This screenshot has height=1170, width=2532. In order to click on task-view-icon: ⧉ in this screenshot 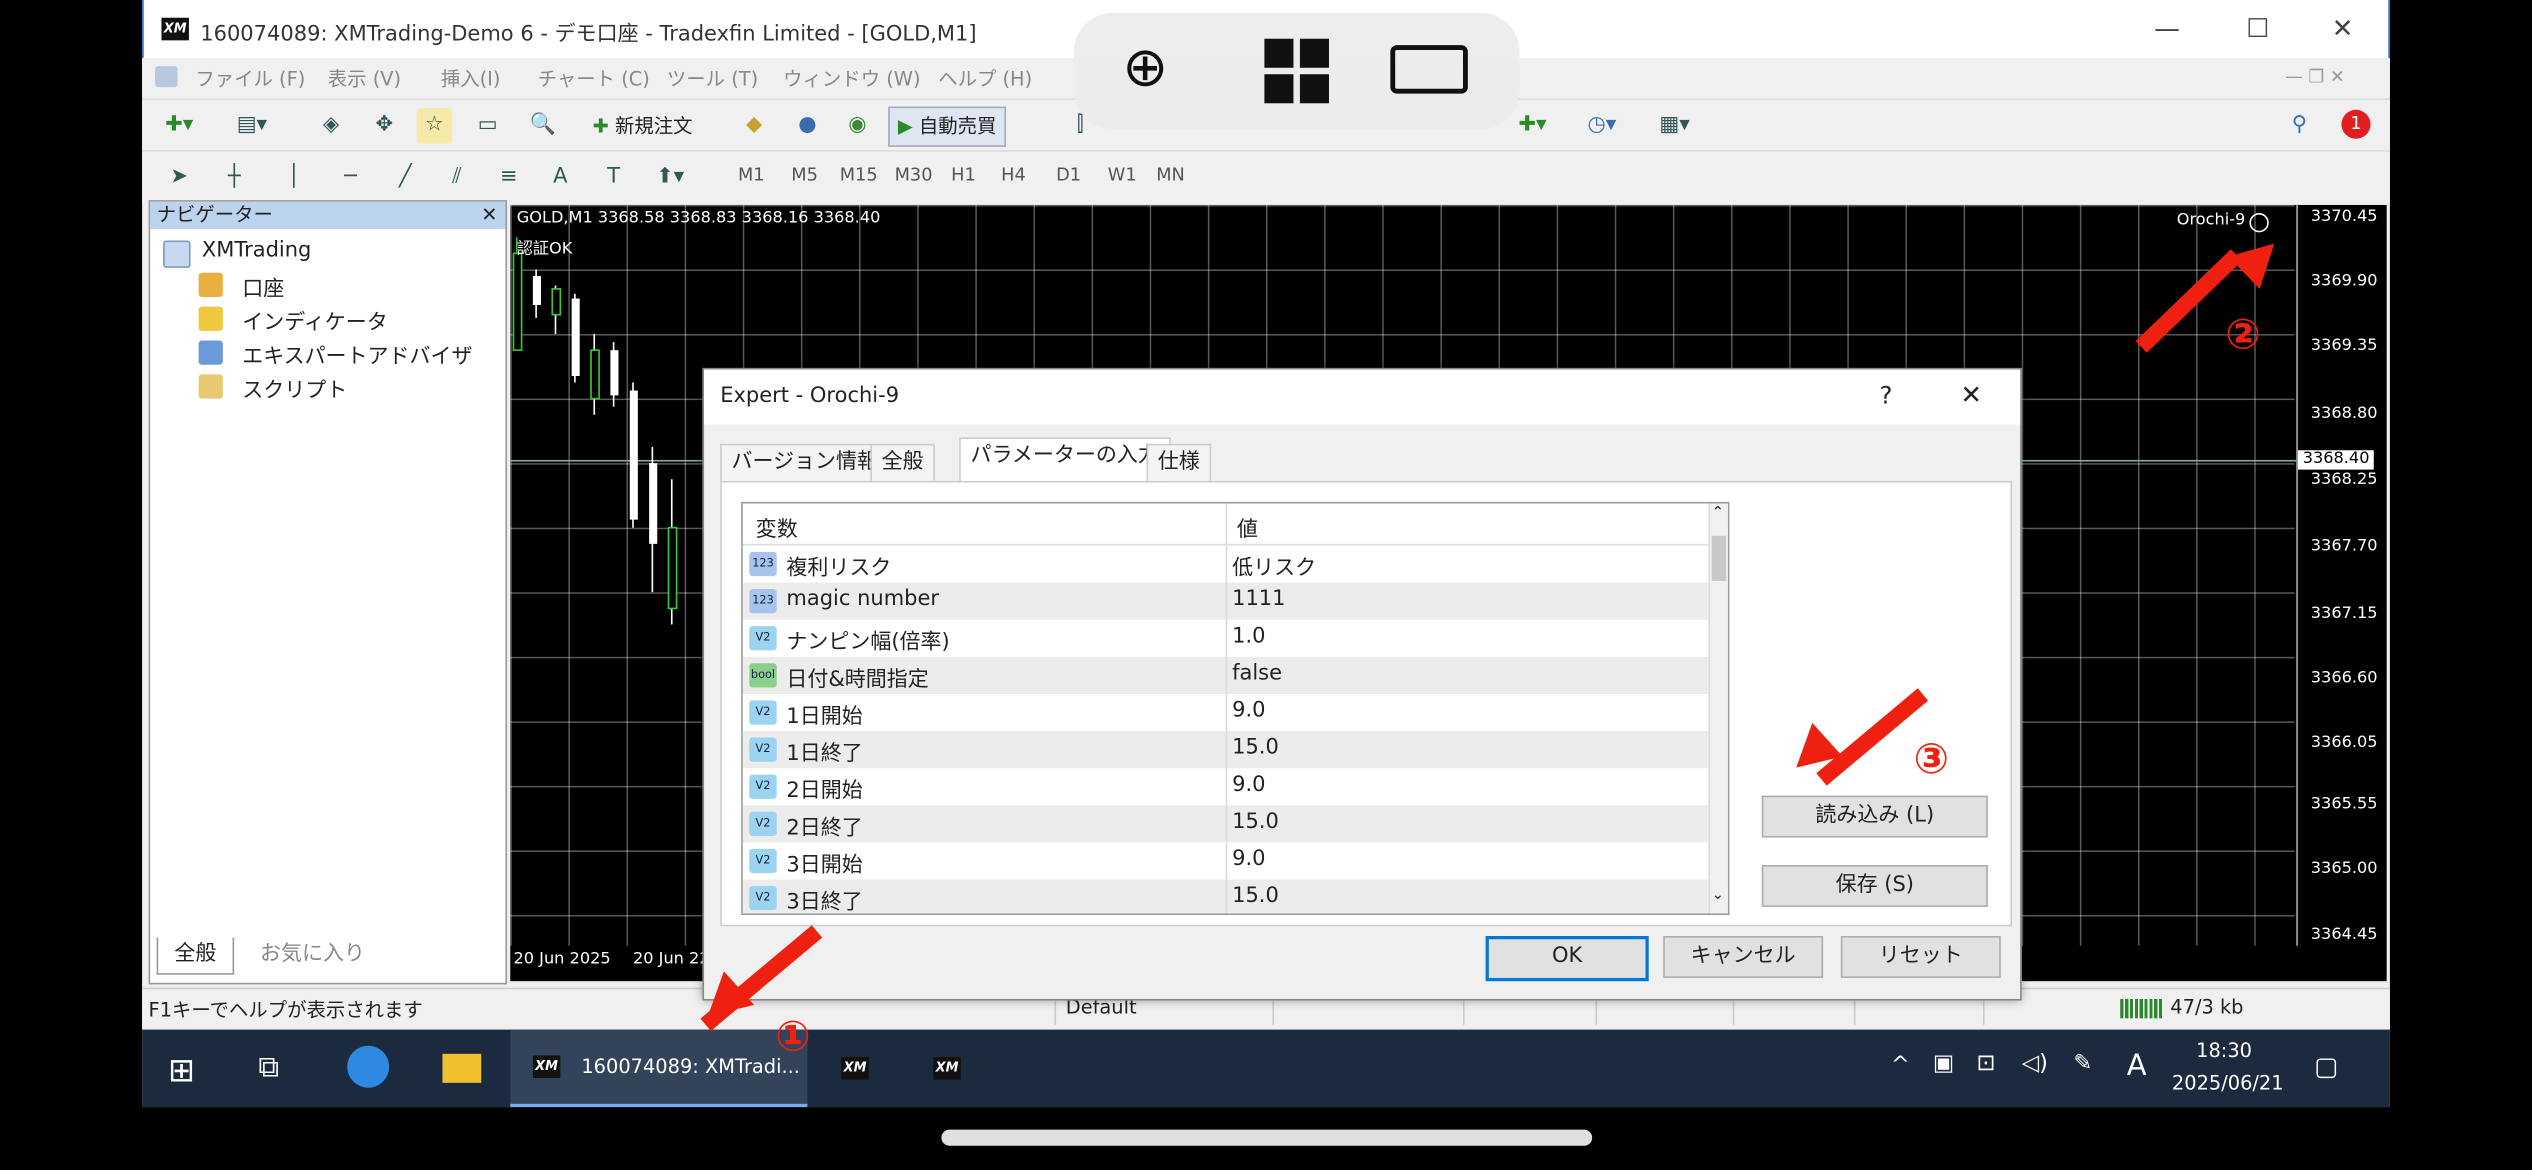, I will do `click(268, 1068)`.